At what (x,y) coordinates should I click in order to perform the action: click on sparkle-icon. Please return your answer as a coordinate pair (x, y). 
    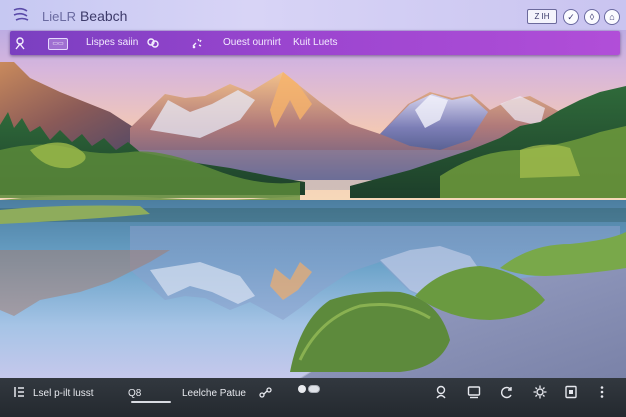
    Looking at the image, I should click on (197, 43).